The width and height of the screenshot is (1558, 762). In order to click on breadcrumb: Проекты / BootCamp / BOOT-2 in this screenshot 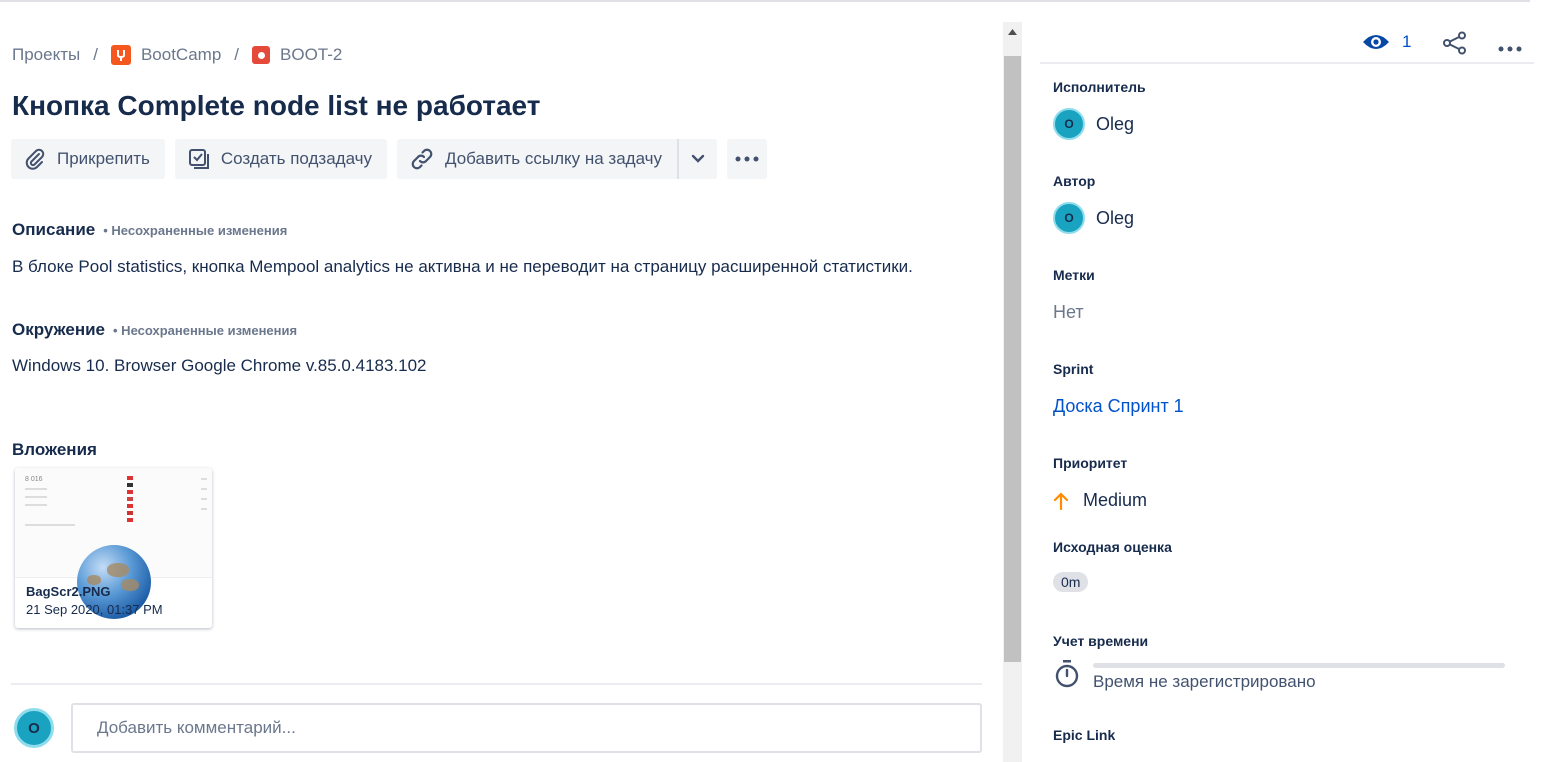, I will do `click(177, 55)`.